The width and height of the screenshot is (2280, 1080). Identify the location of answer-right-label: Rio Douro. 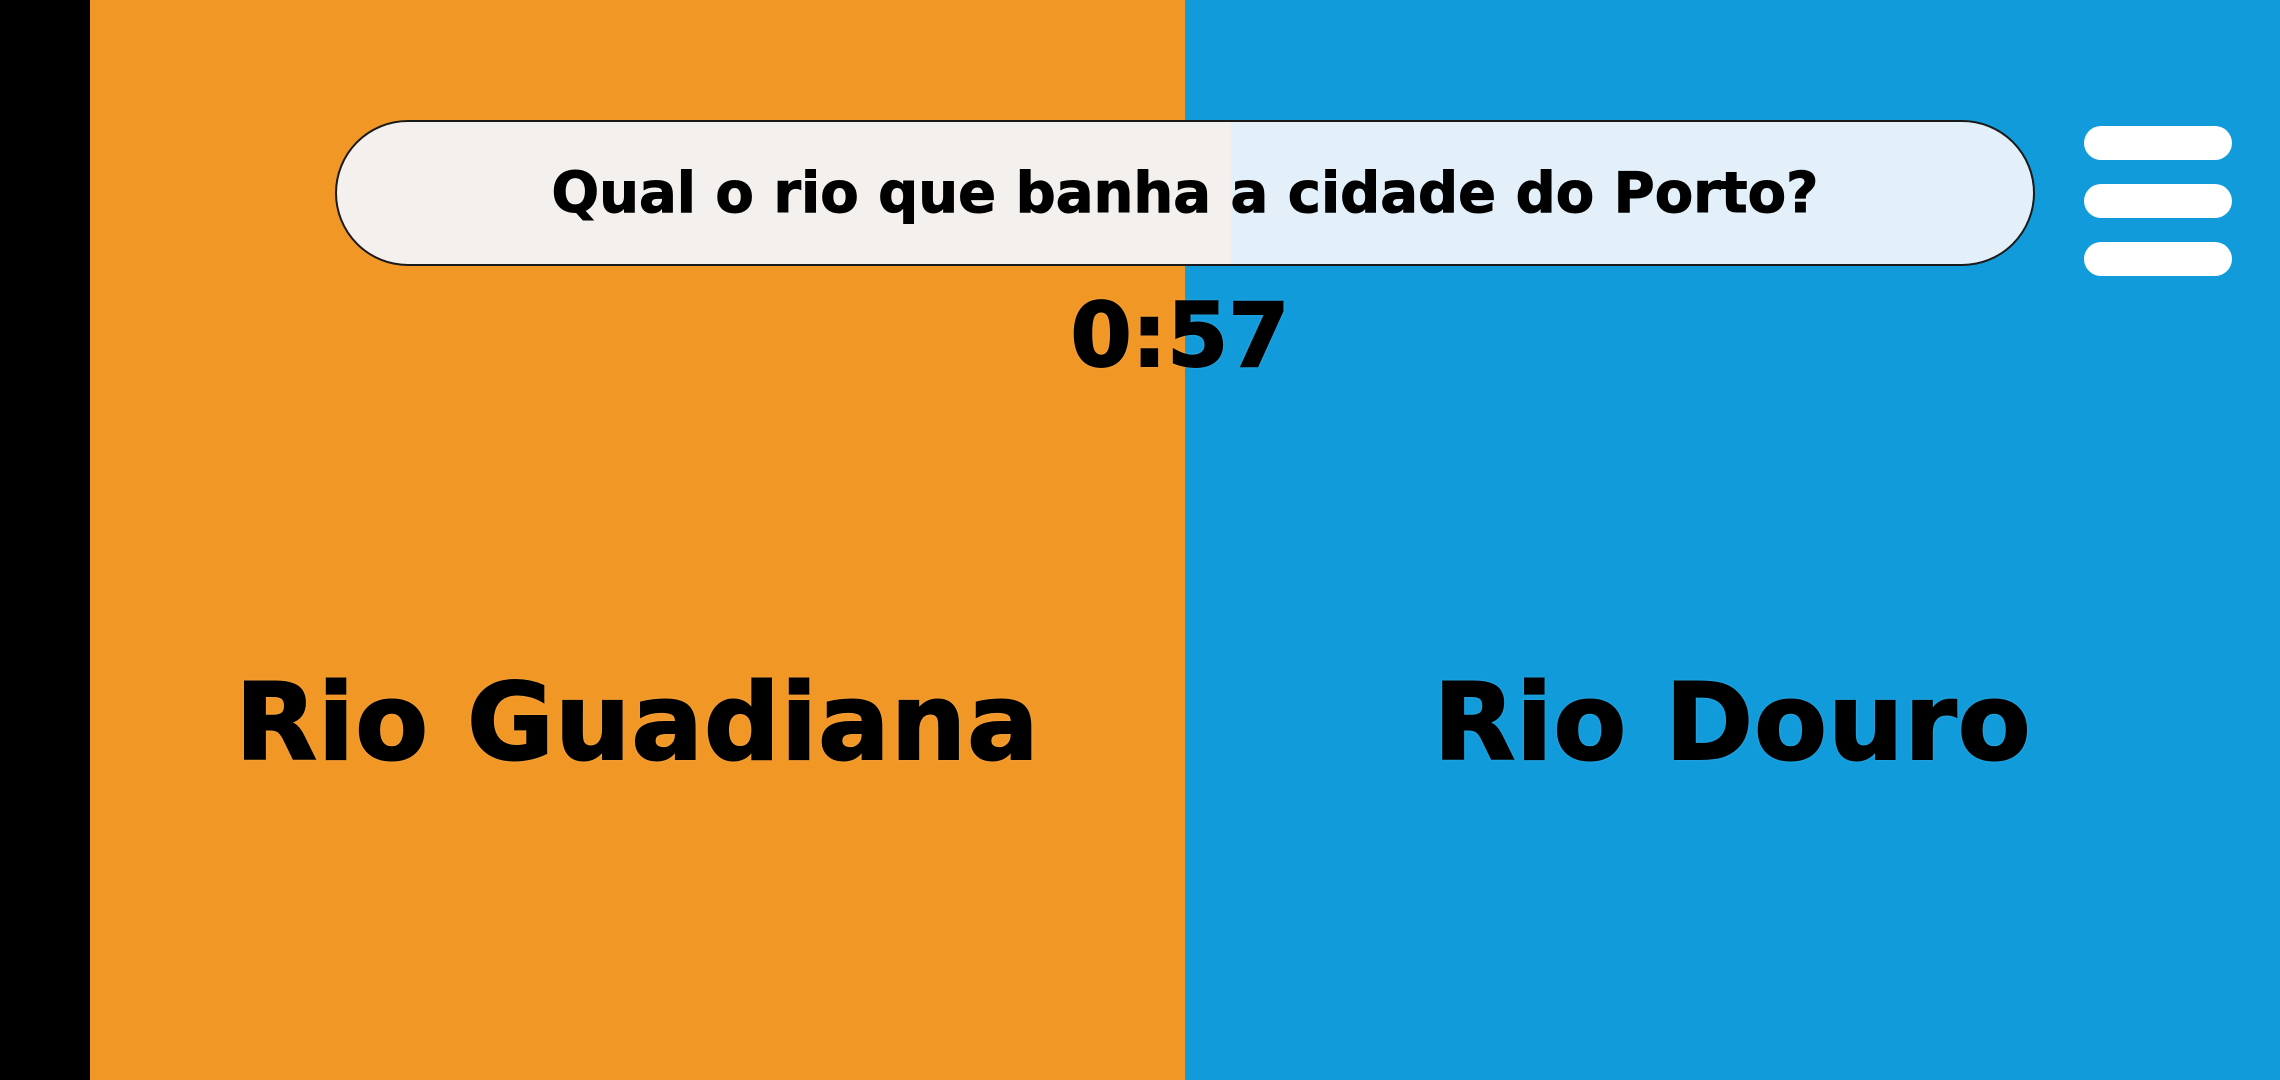
(1732, 722).